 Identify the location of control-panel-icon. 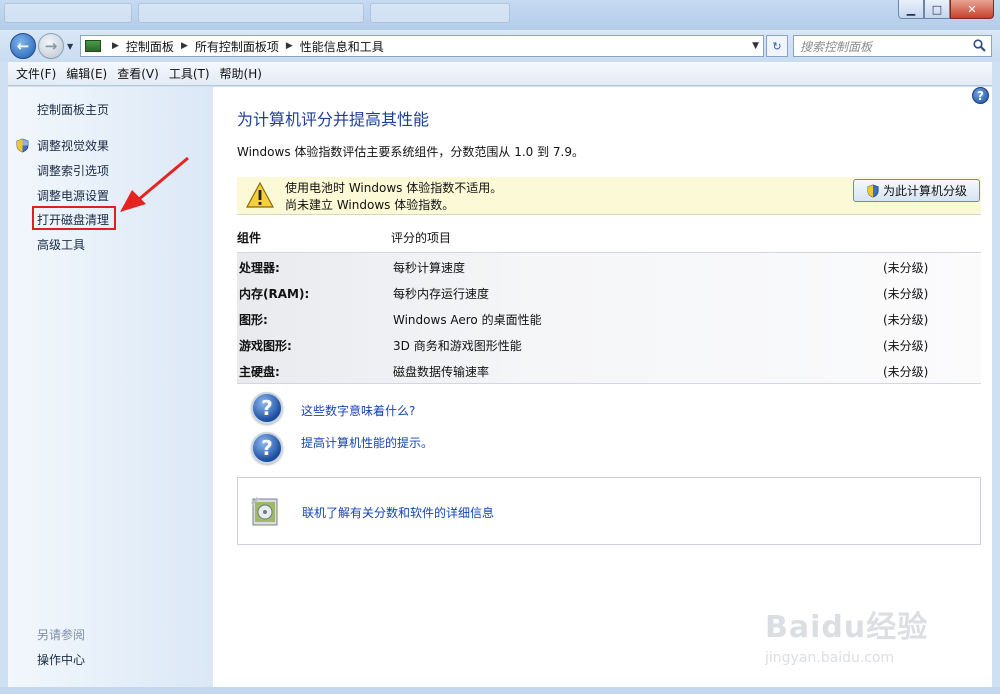
(93, 46).